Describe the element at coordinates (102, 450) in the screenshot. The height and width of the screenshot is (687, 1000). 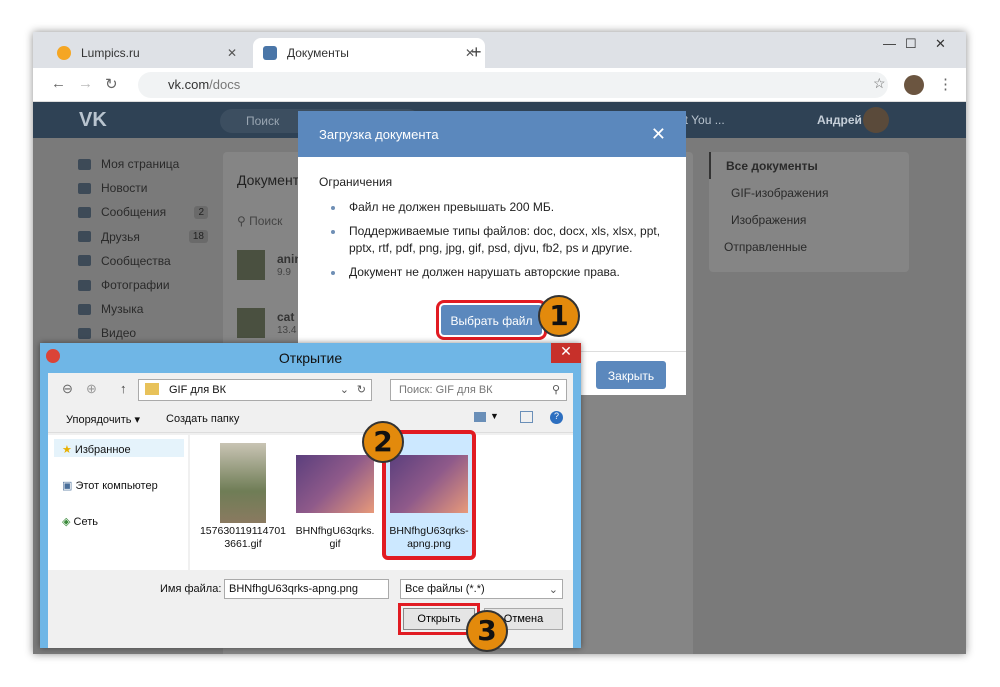
I see `nav-label: Избранное` at that location.